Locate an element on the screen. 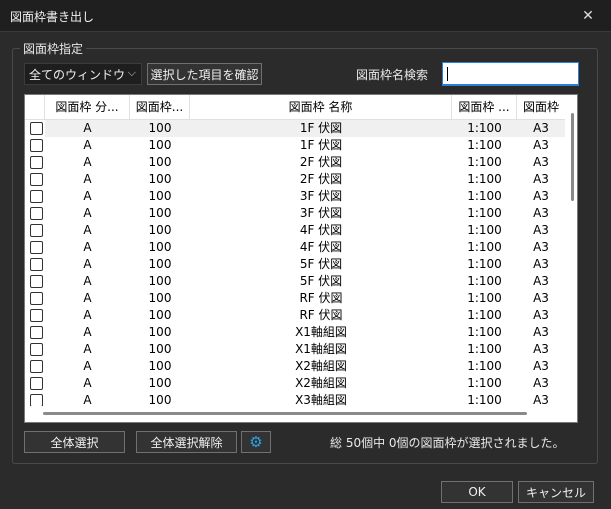 The image size is (611, 509). select-all-button: 全体選択 is located at coordinates (74, 442).